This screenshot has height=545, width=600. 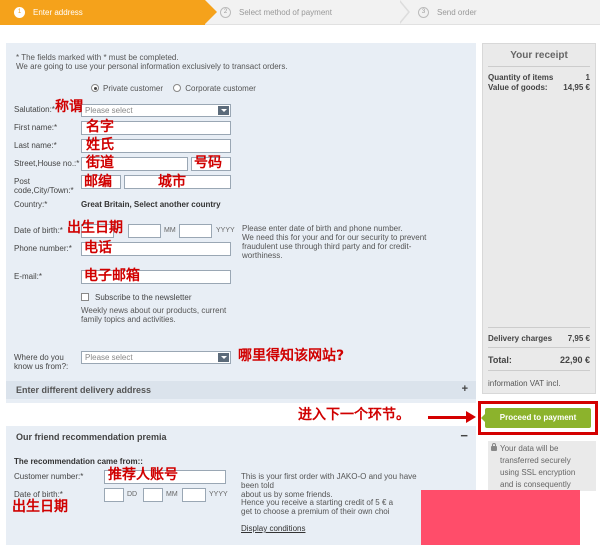 What do you see at coordinates (156, 357) in the screenshot?
I see `where-select: Please select` at bounding box center [156, 357].